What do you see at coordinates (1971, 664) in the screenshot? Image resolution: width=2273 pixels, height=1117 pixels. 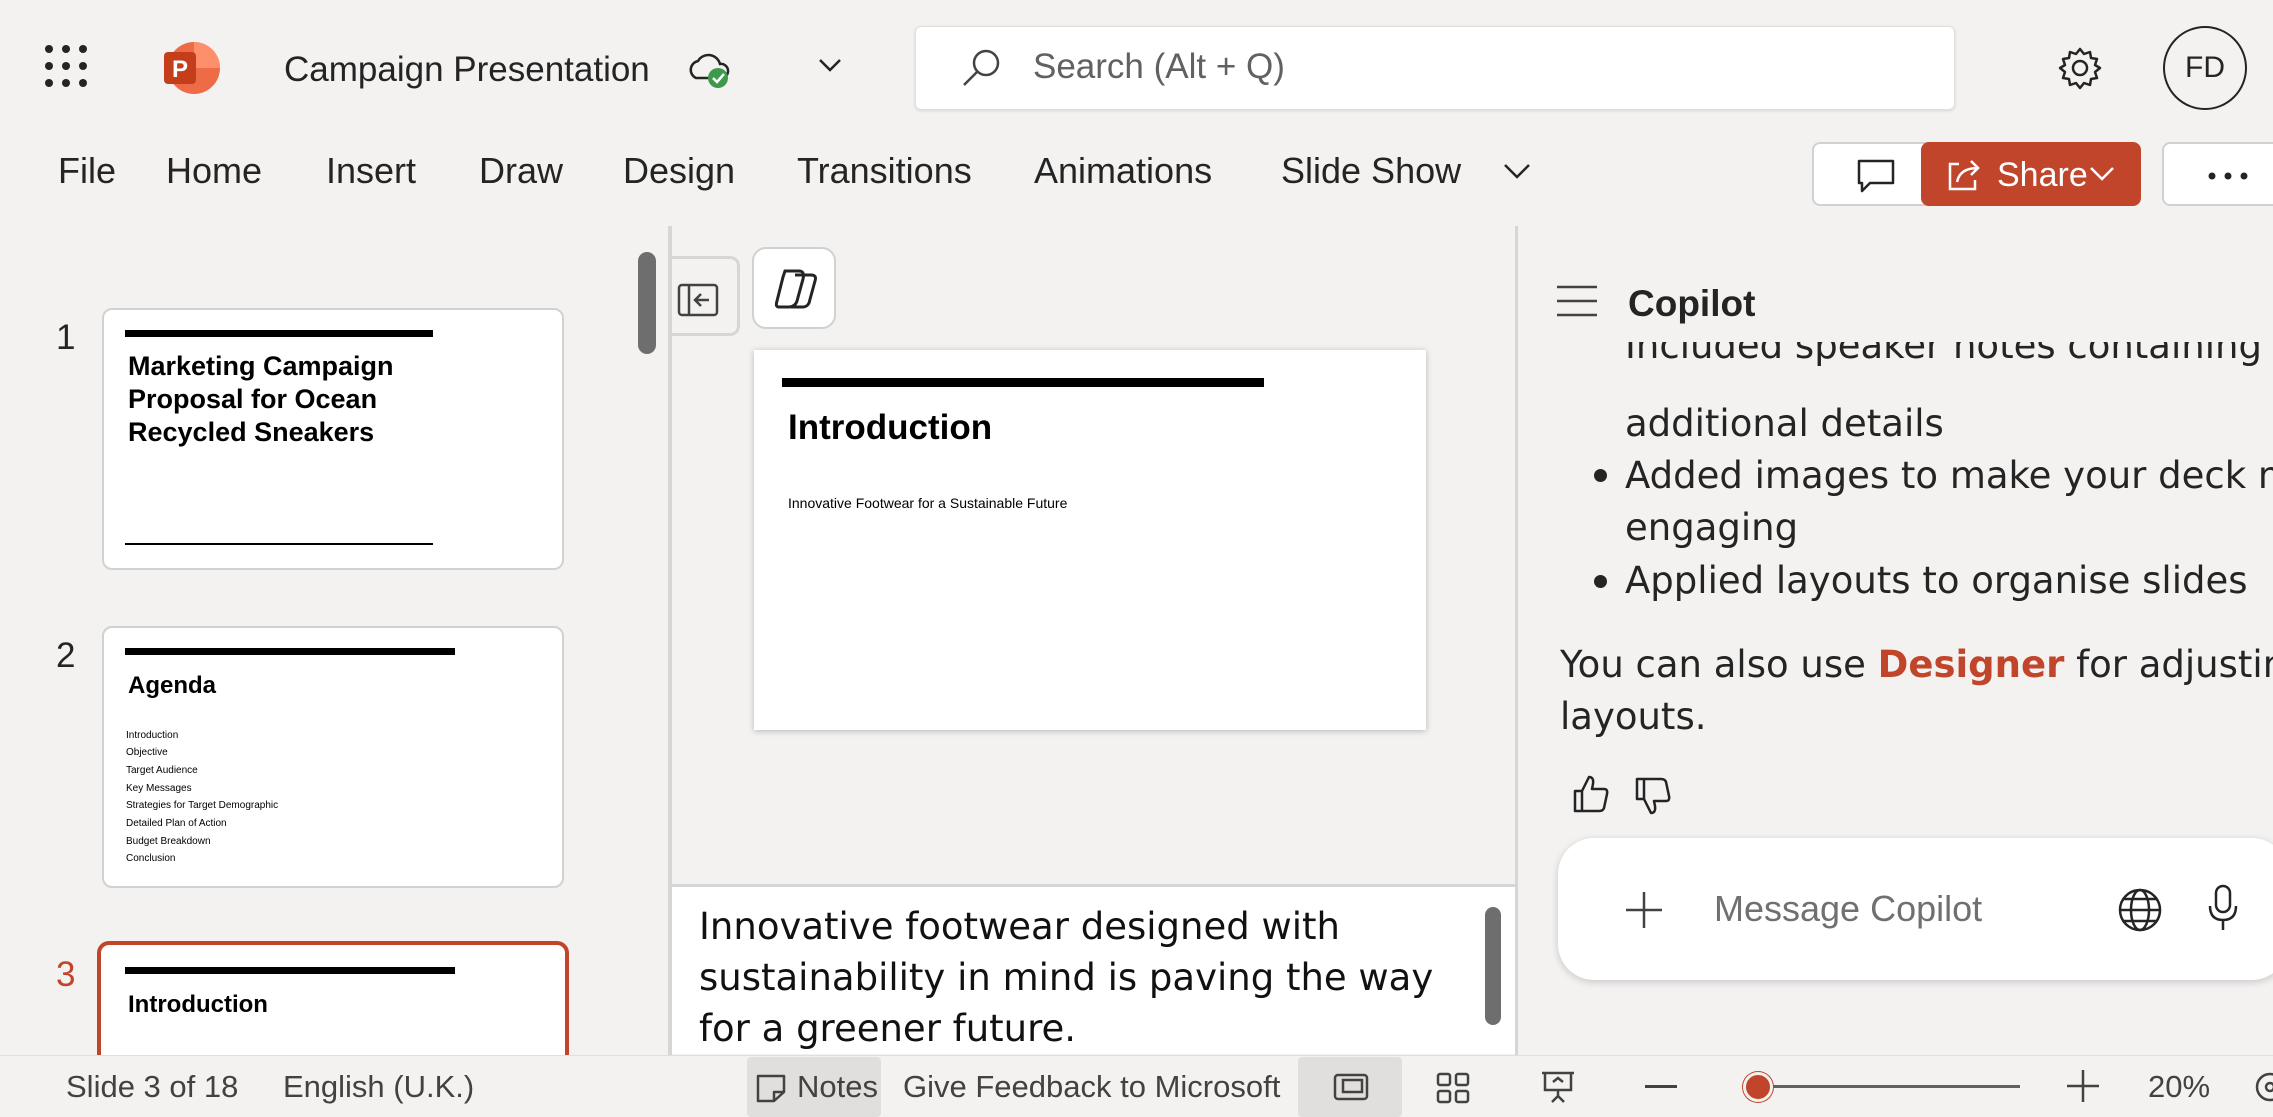 I see `designer-link: Designer` at bounding box center [1971, 664].